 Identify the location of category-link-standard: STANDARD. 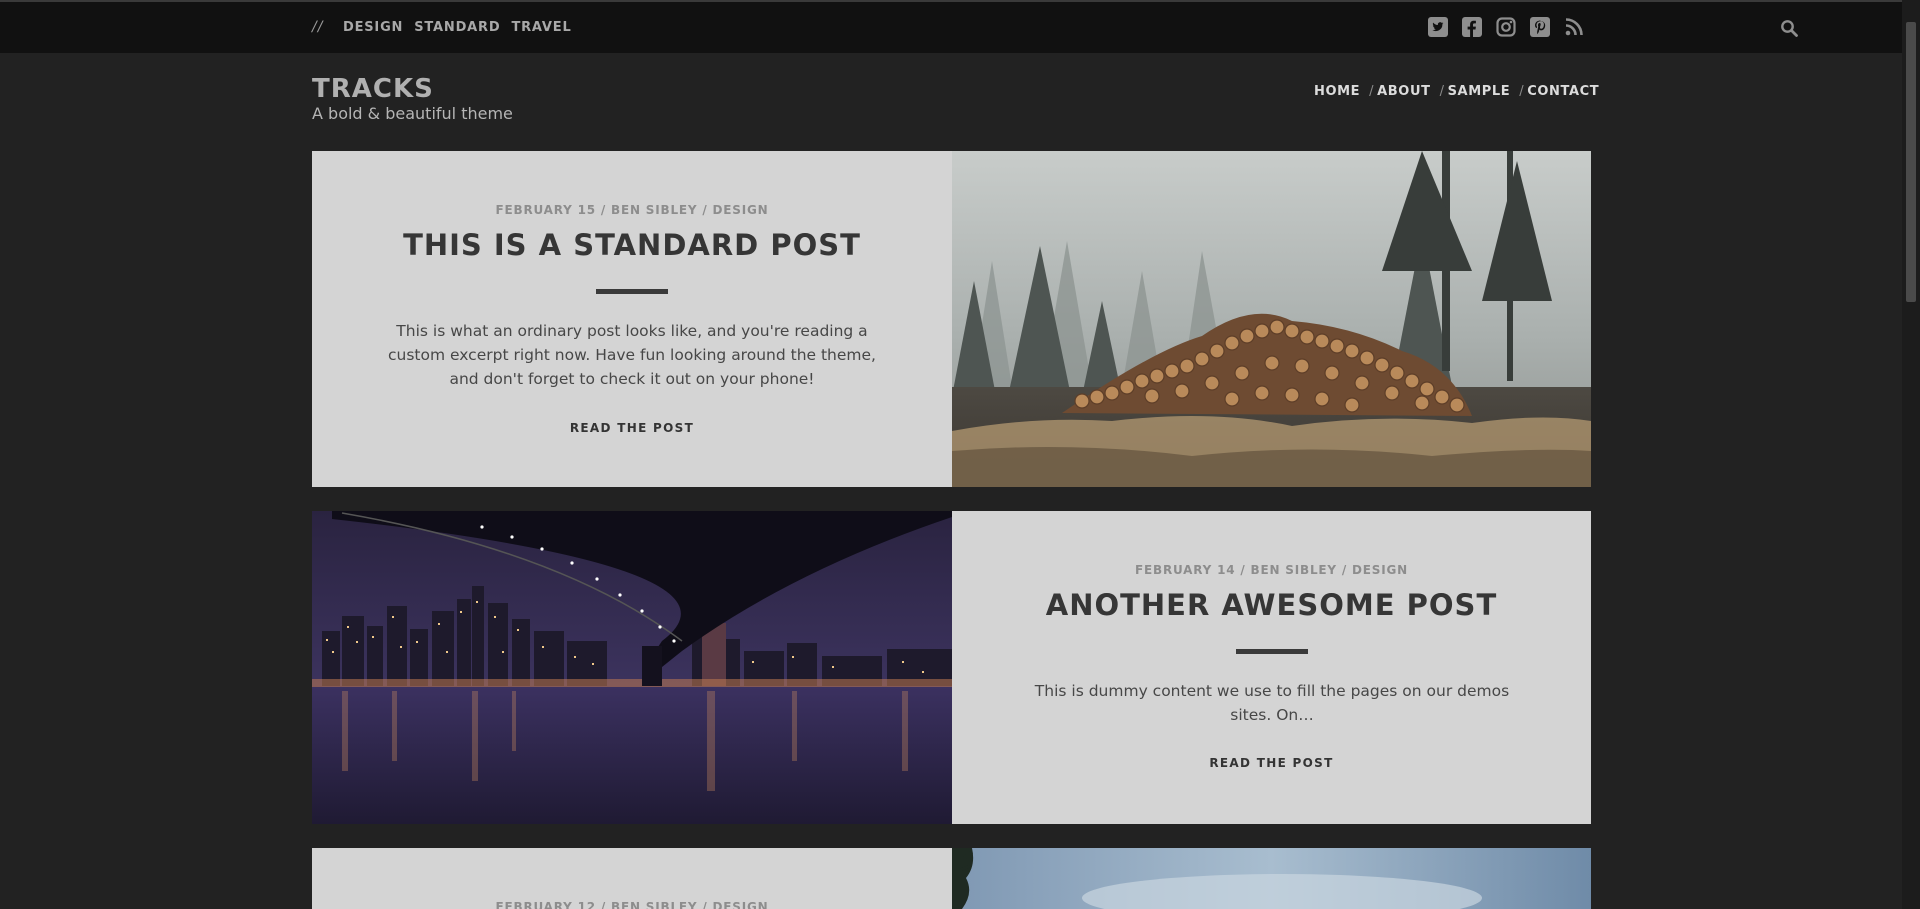
(457, 27).